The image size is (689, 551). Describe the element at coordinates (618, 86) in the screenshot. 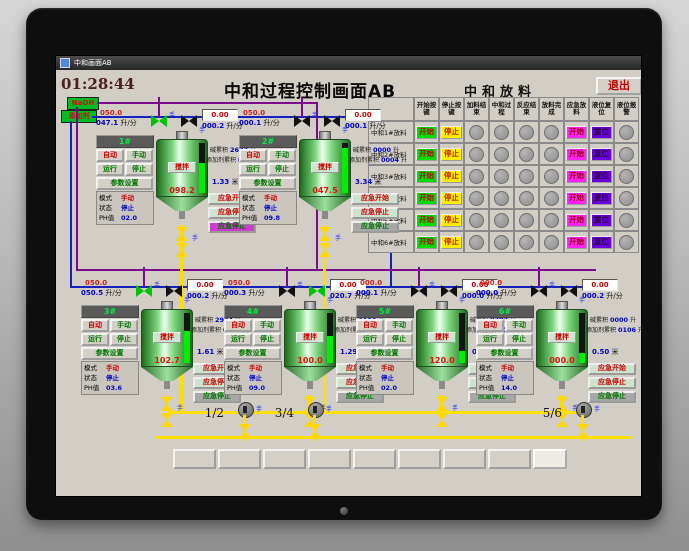

I see `exit-button: 退出` at that location.